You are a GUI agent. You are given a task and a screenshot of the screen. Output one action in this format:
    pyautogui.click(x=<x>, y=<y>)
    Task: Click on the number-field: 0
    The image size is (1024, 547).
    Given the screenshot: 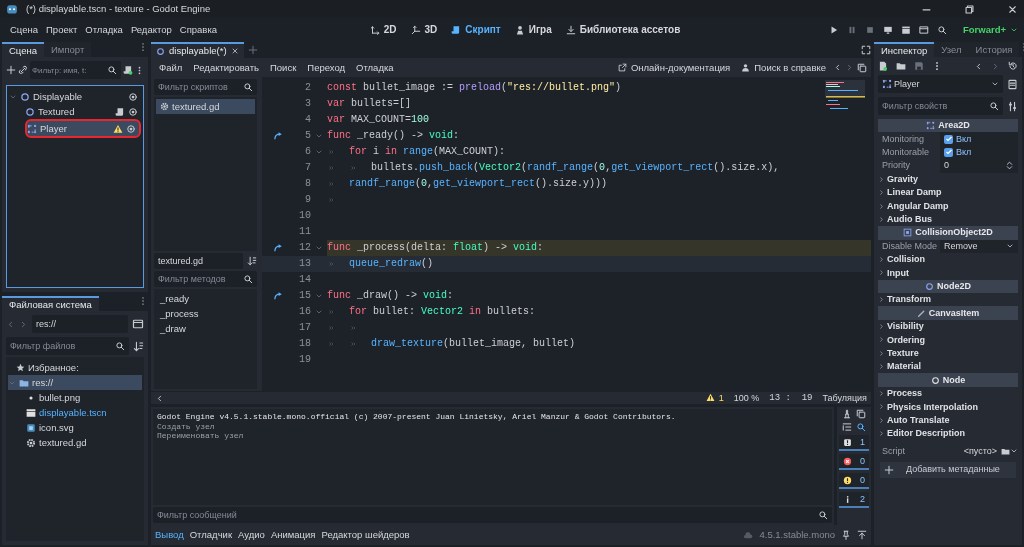 What is the action you would take?
    pyautogui.click(x=979, y=166)
    